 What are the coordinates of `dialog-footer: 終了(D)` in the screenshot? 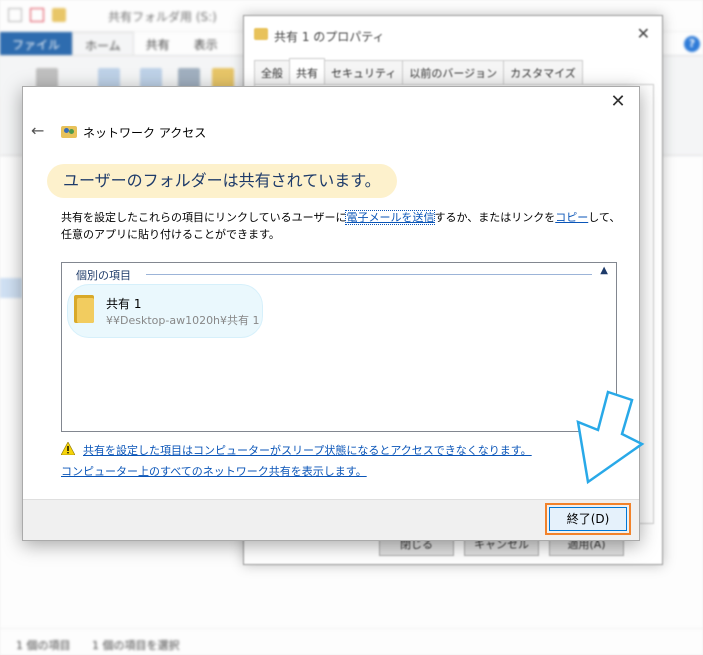 It's located at (331, 519).